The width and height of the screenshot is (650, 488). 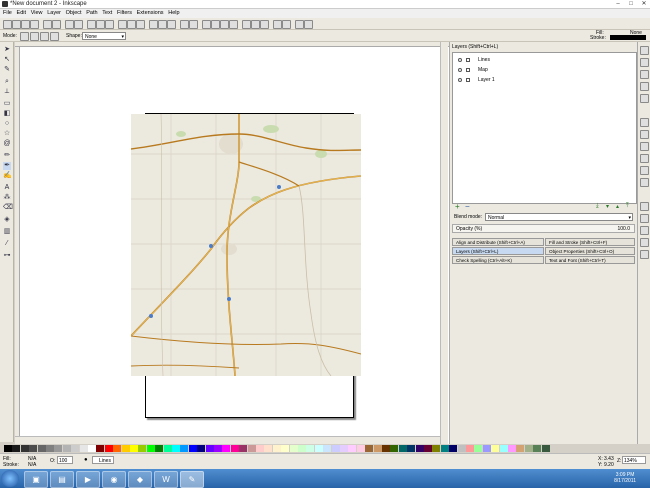 What do you see at coordinates (7, 104) in the screenshot?
I see `rectangle-tool-icon: ▭` at bounding box center [7, 104].